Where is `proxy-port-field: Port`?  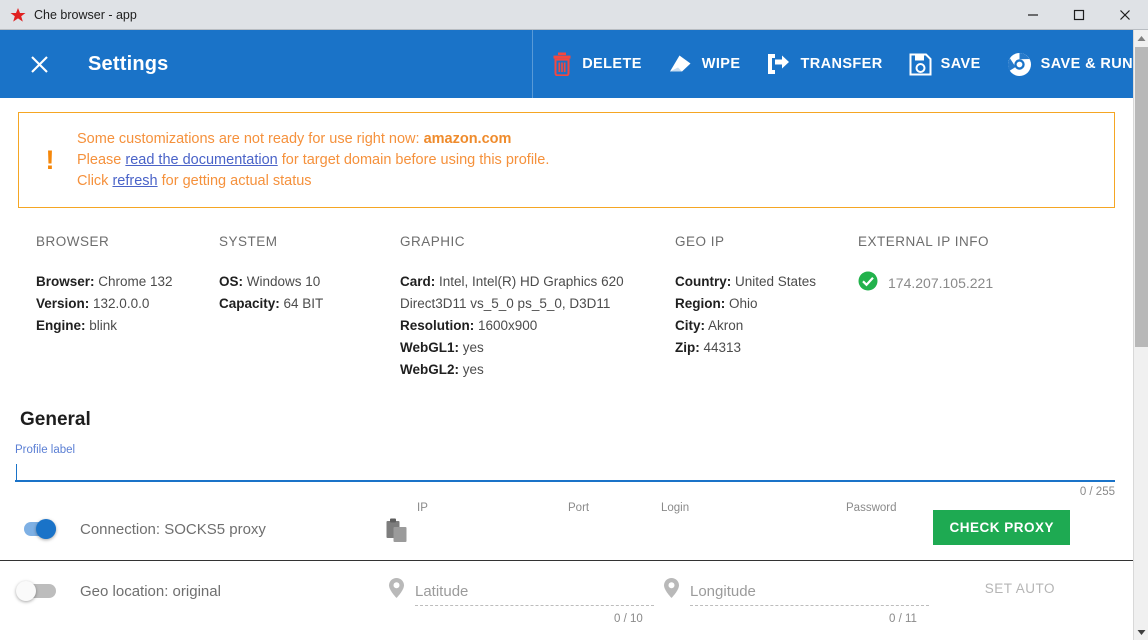 proxy-port-field: Port is located at coordinates (578, 508).